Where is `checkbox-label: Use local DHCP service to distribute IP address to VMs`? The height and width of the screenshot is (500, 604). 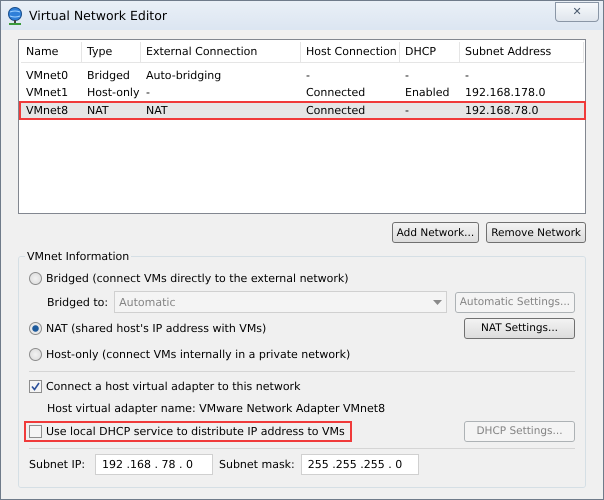
checkbox-label: Use local DHCP service to distribute IP address to VMs is located at coordinates (195, 431).